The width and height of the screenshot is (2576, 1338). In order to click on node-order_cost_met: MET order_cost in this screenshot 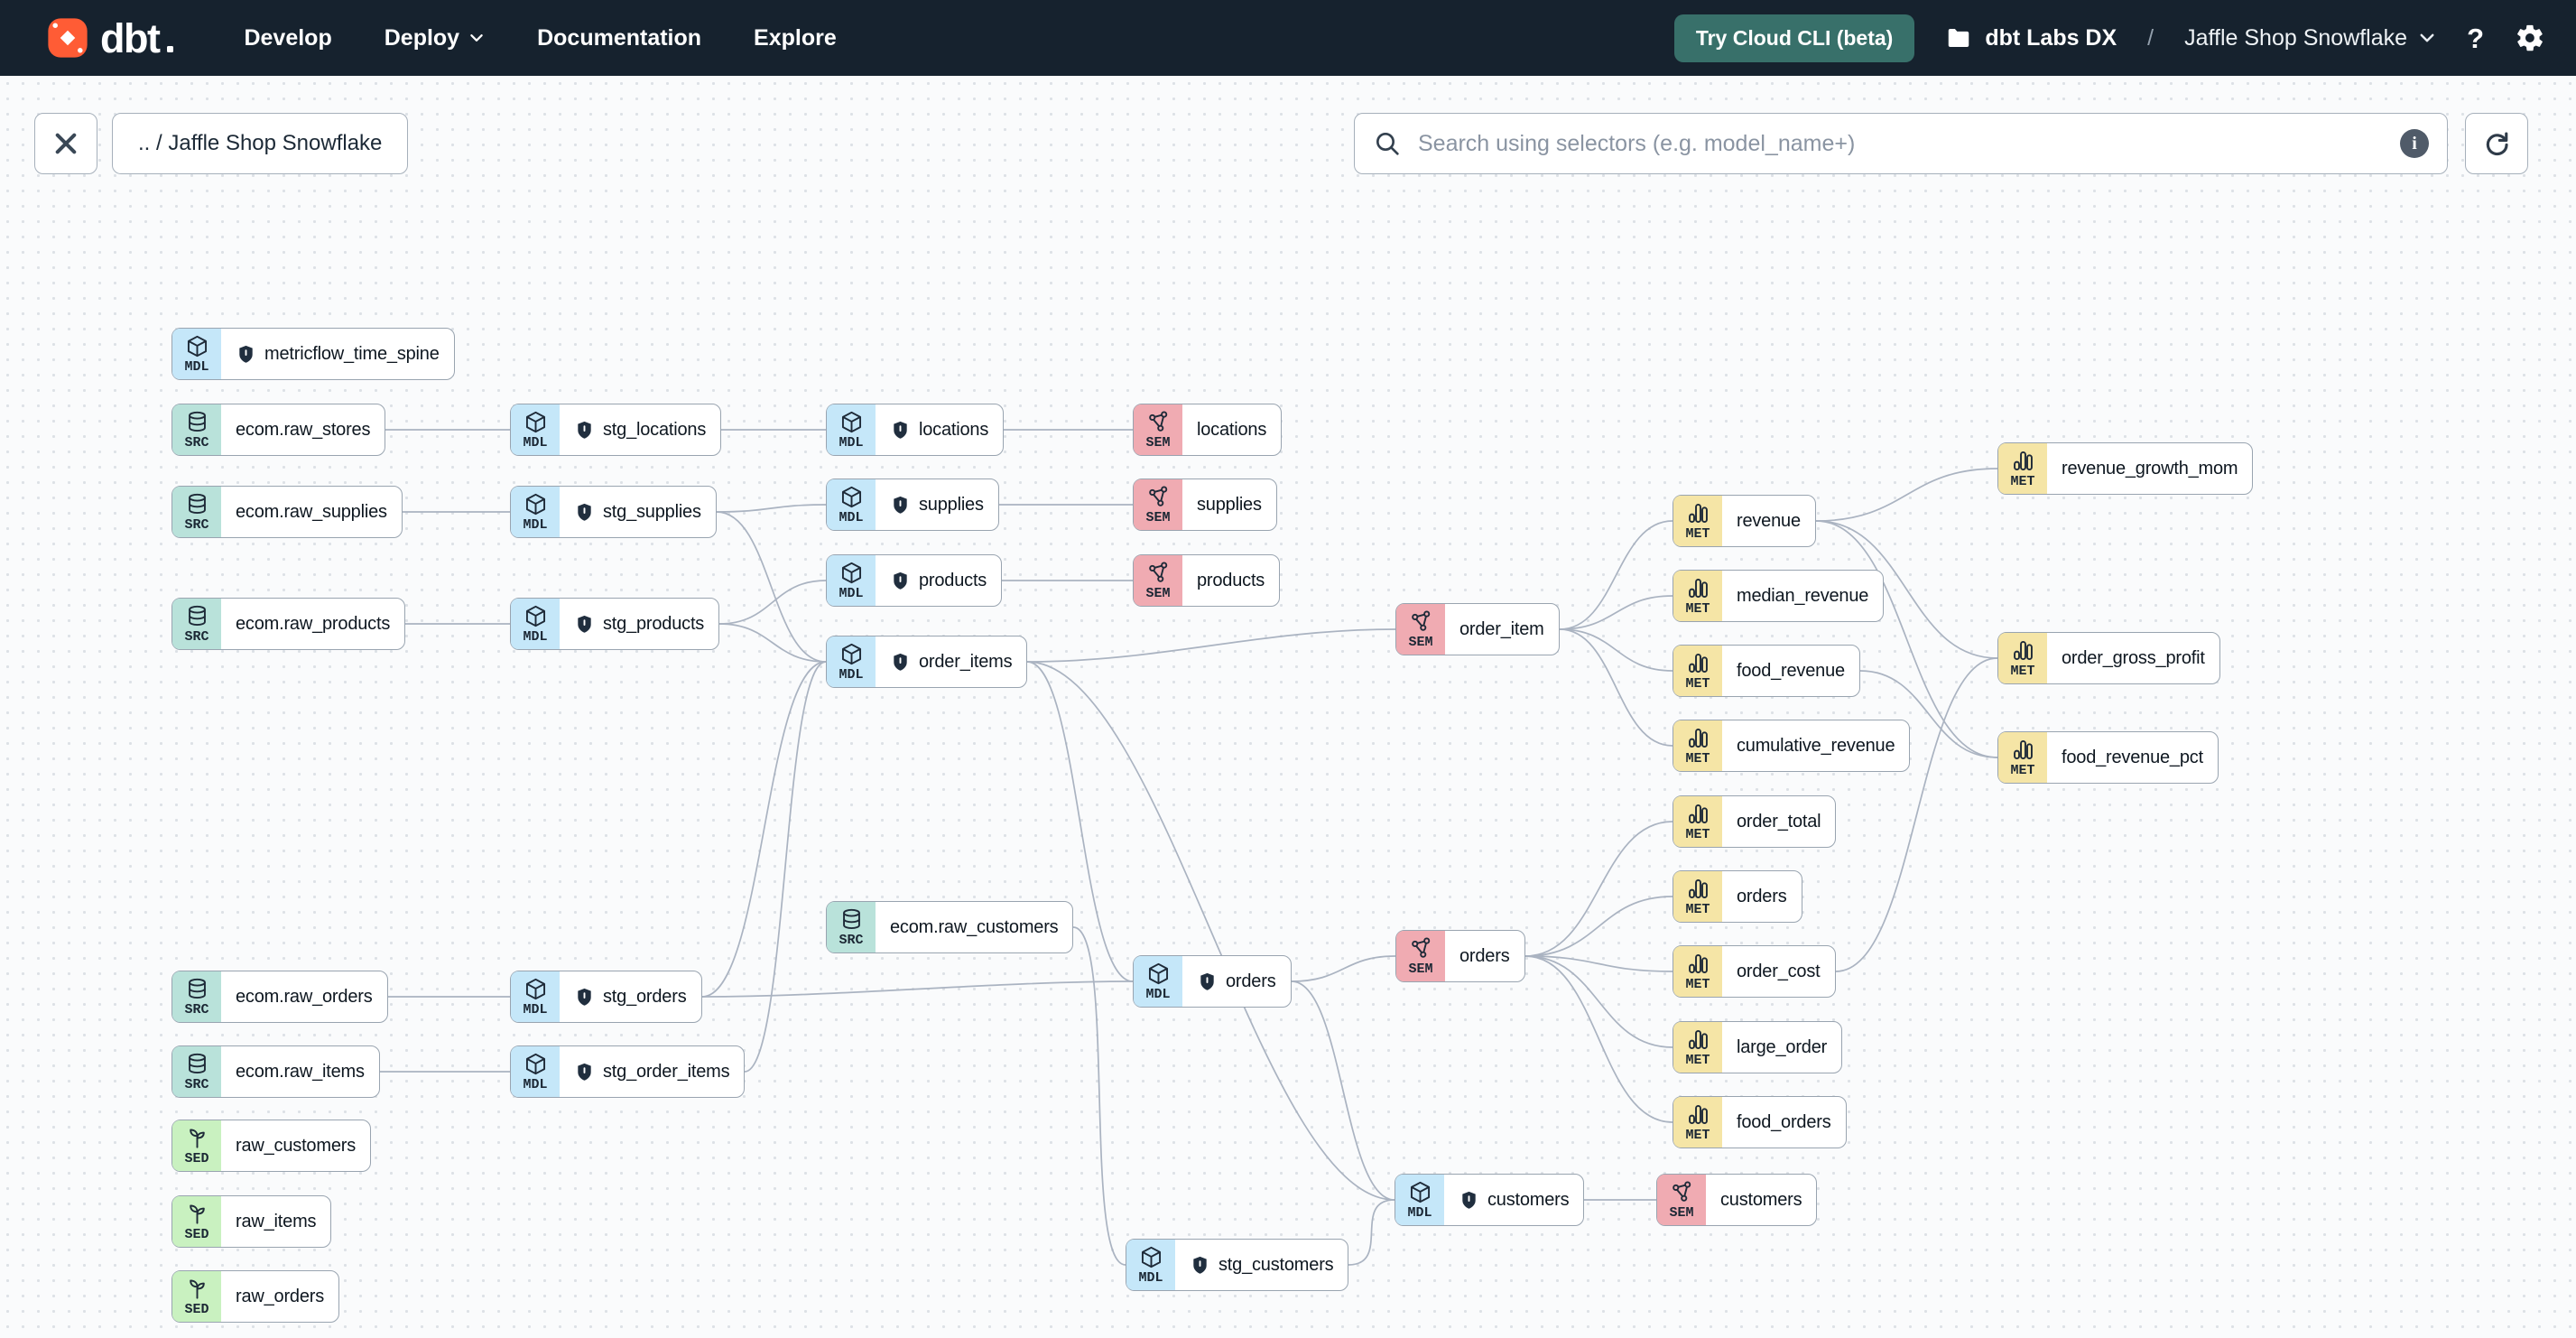, I will do `click(1755, 971)`.